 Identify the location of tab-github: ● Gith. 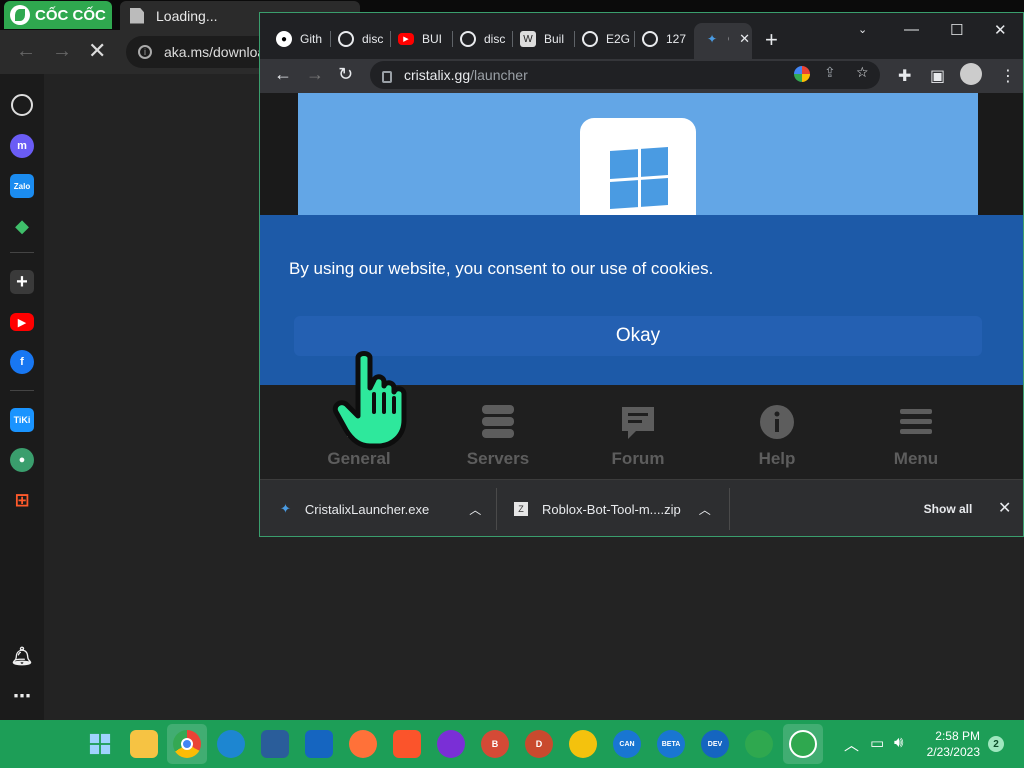
(298, 39).